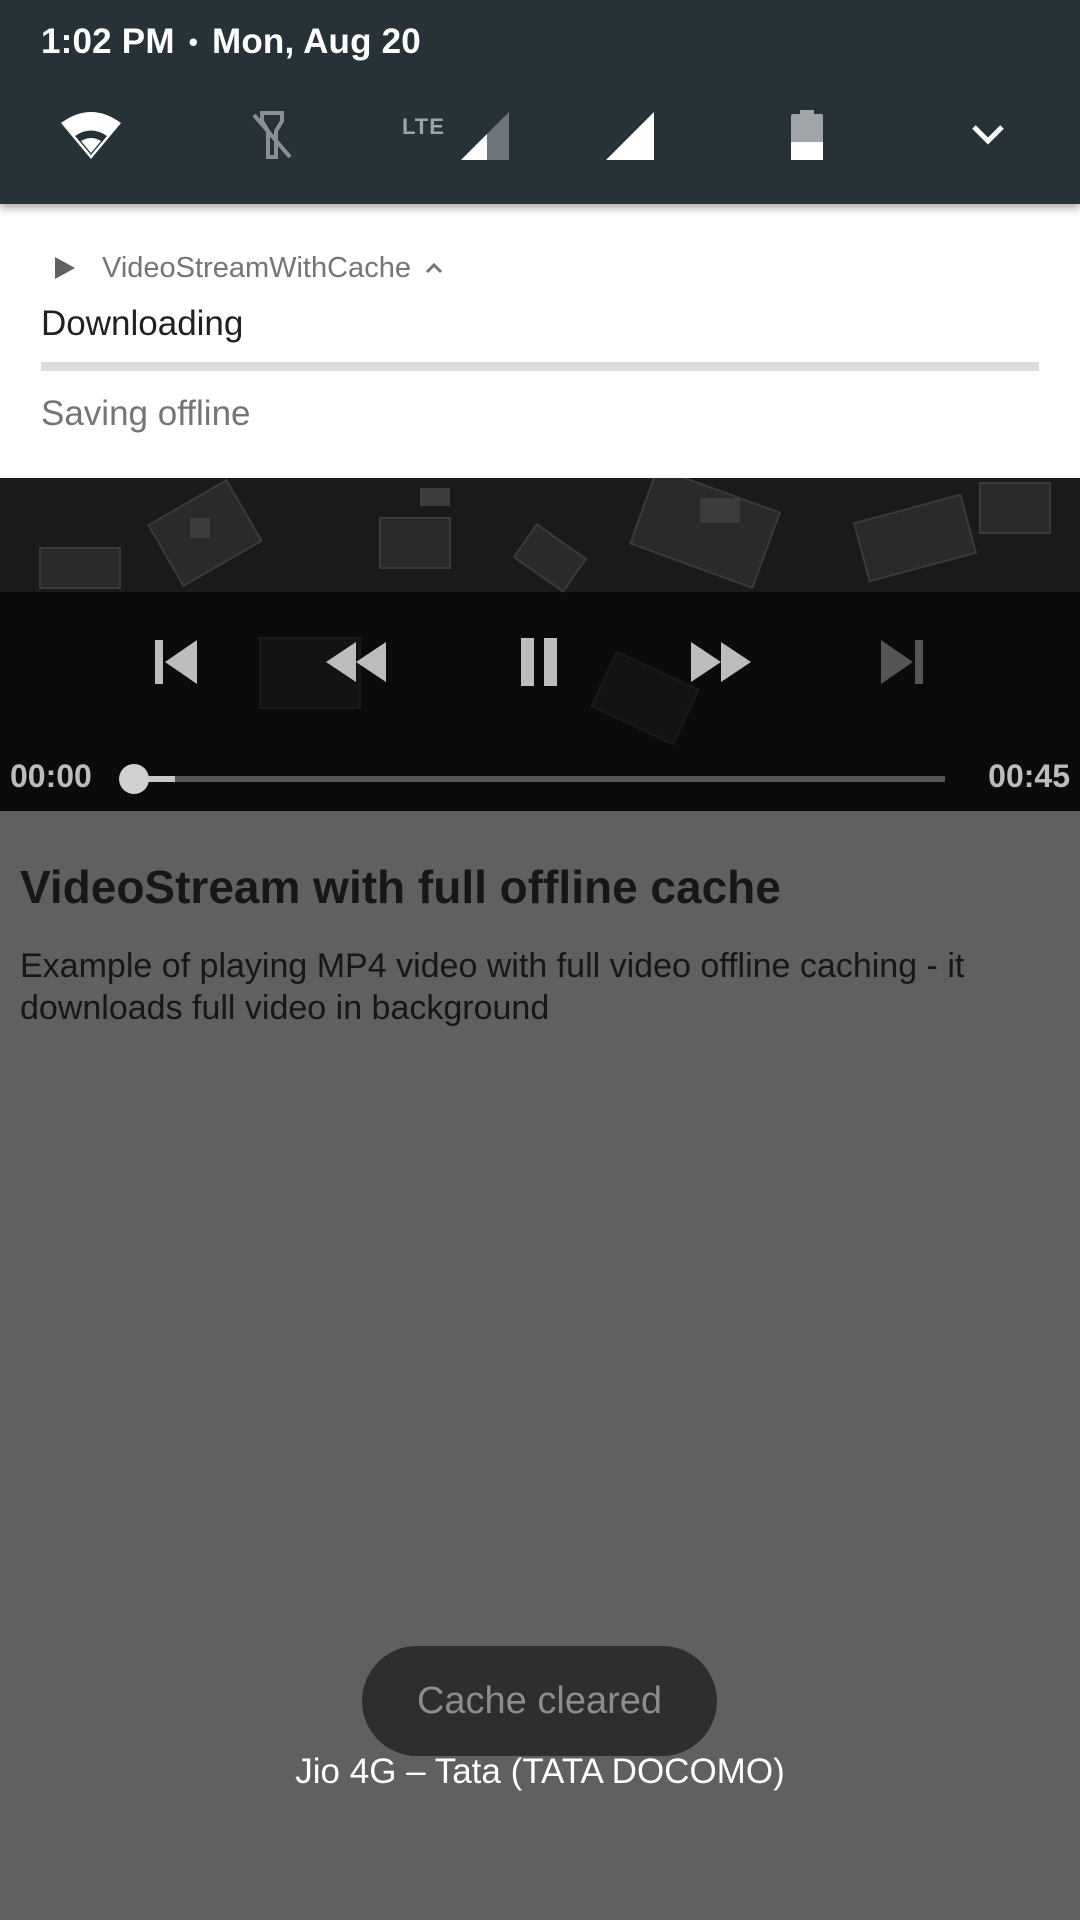 The width and height of the screenshot is (1080, 1920). I want to click on seek-bar, so click(539, 779).